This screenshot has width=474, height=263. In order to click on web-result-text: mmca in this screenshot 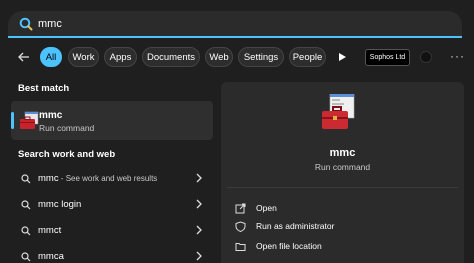, I will do `click(51, 256)`.